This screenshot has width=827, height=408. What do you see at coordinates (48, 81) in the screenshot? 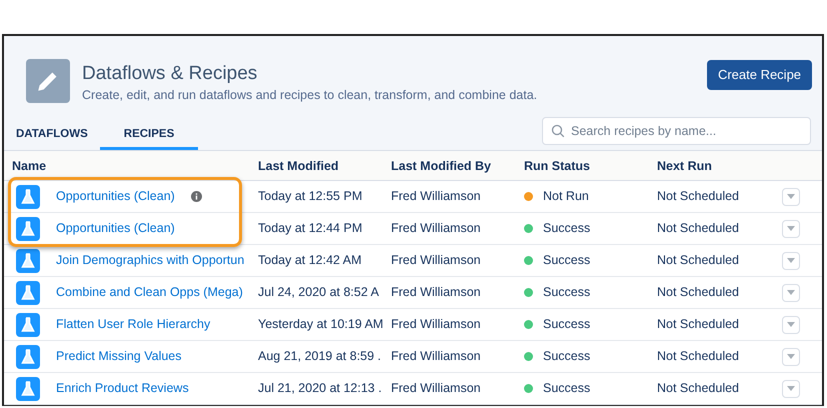
I see `pencil-icon` at bounding box center [48, 81].